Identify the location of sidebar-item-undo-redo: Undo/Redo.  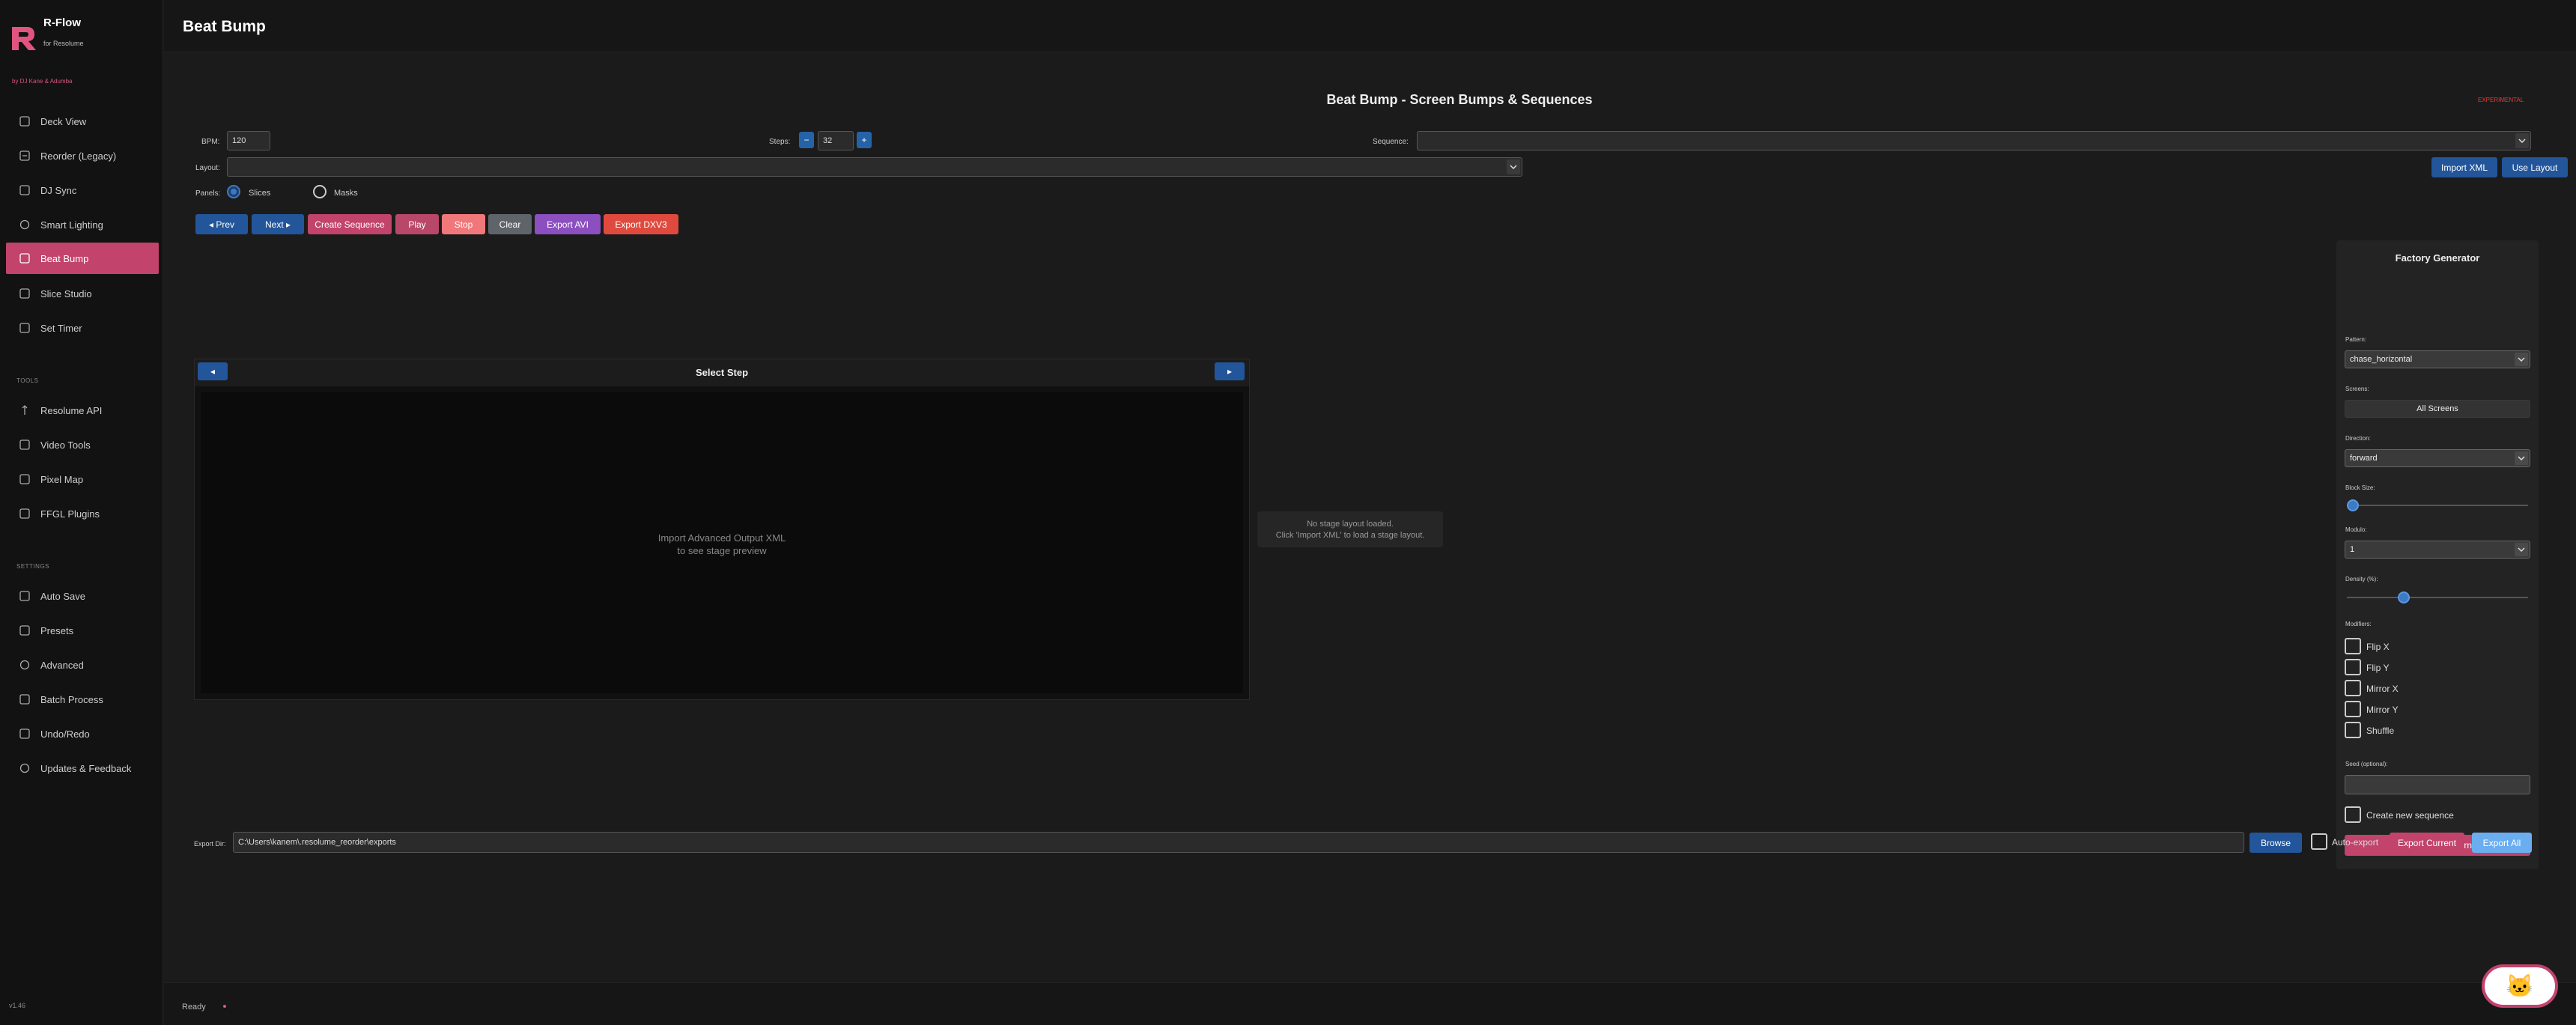
(82, 733).